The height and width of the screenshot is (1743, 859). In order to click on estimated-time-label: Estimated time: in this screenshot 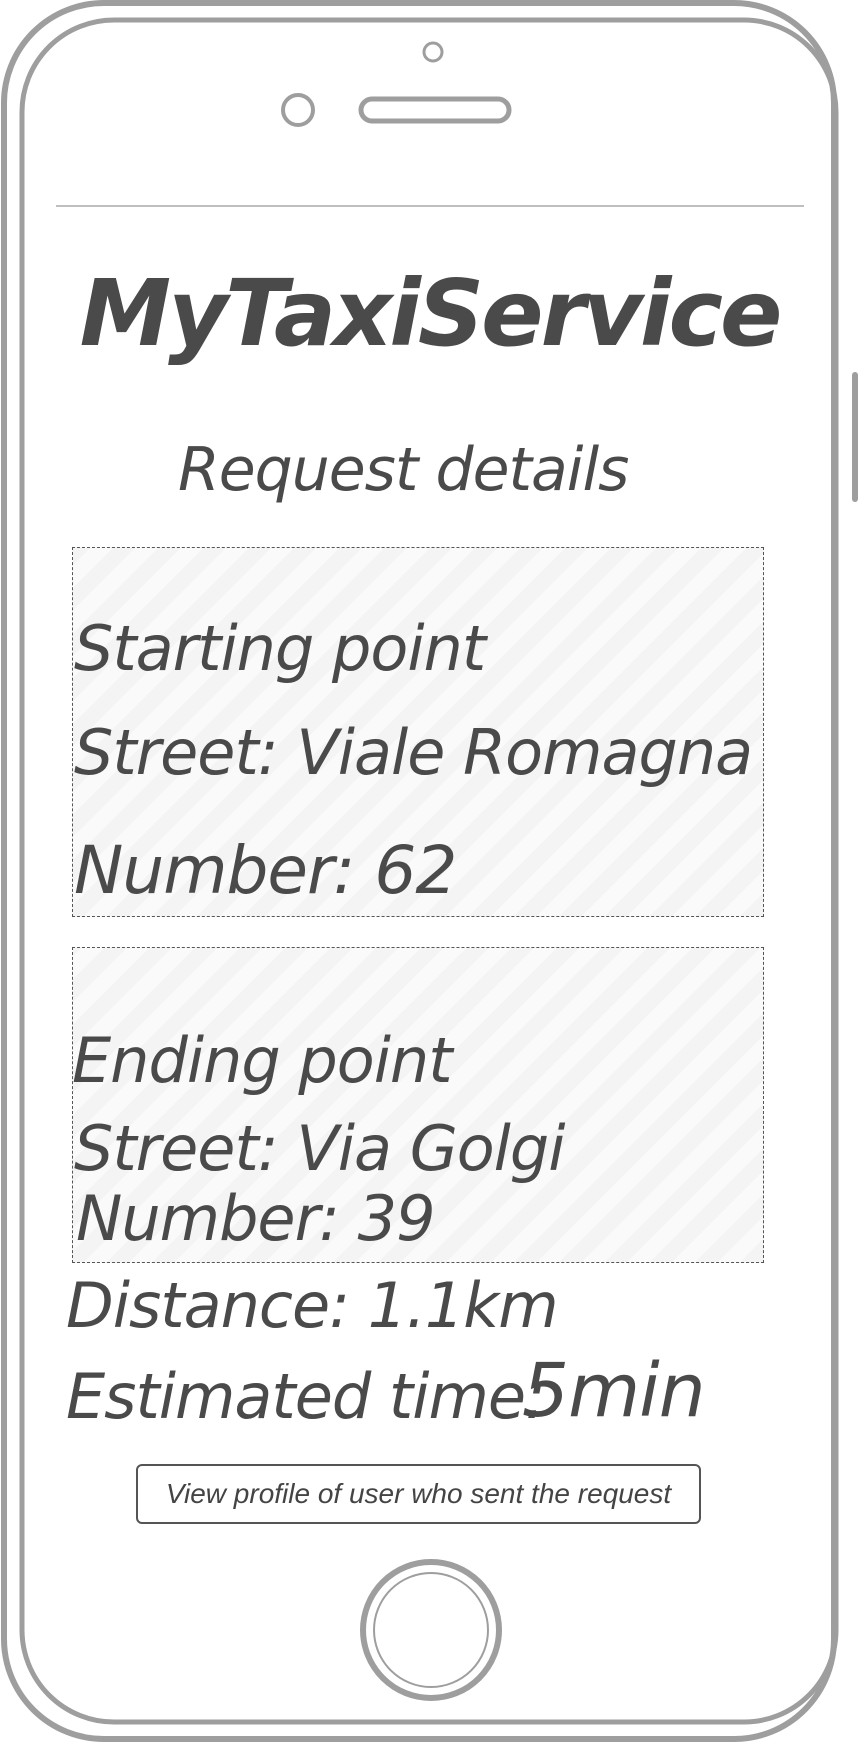, I will do `click(306, 1396)`.